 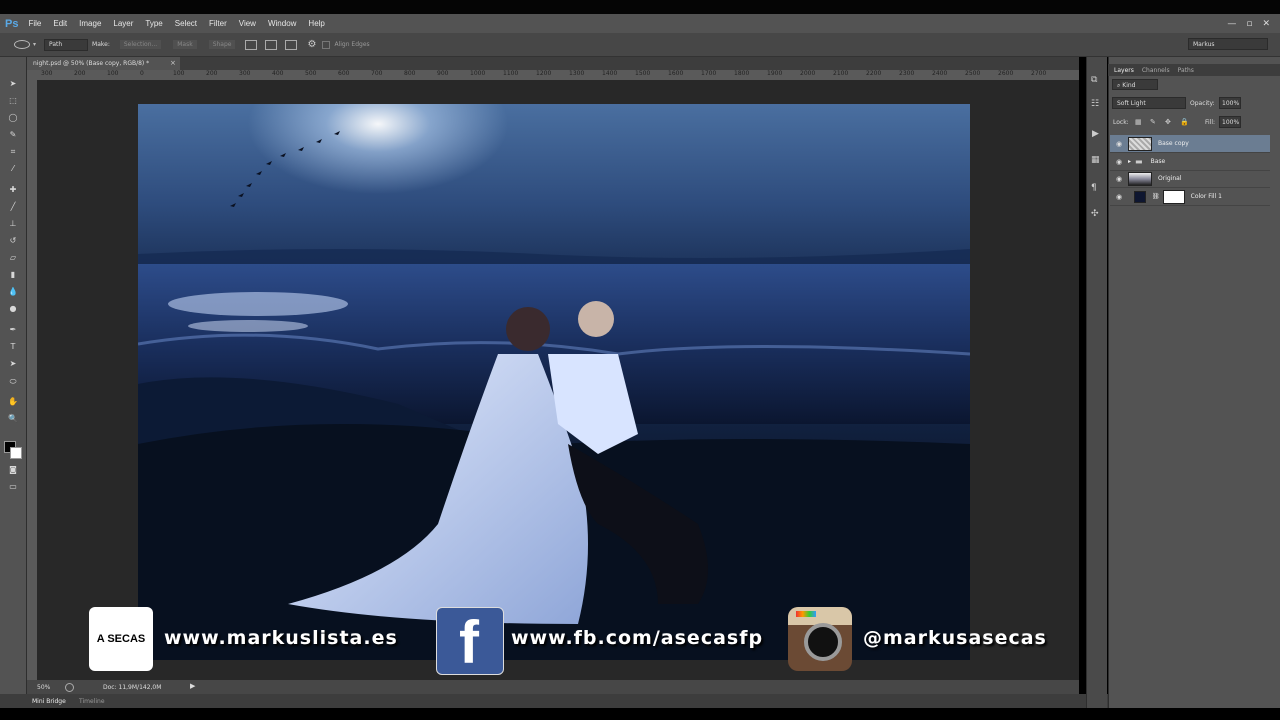 I want to click on quick-selection-tool-icon: ✎, so click(x=13, y=135).